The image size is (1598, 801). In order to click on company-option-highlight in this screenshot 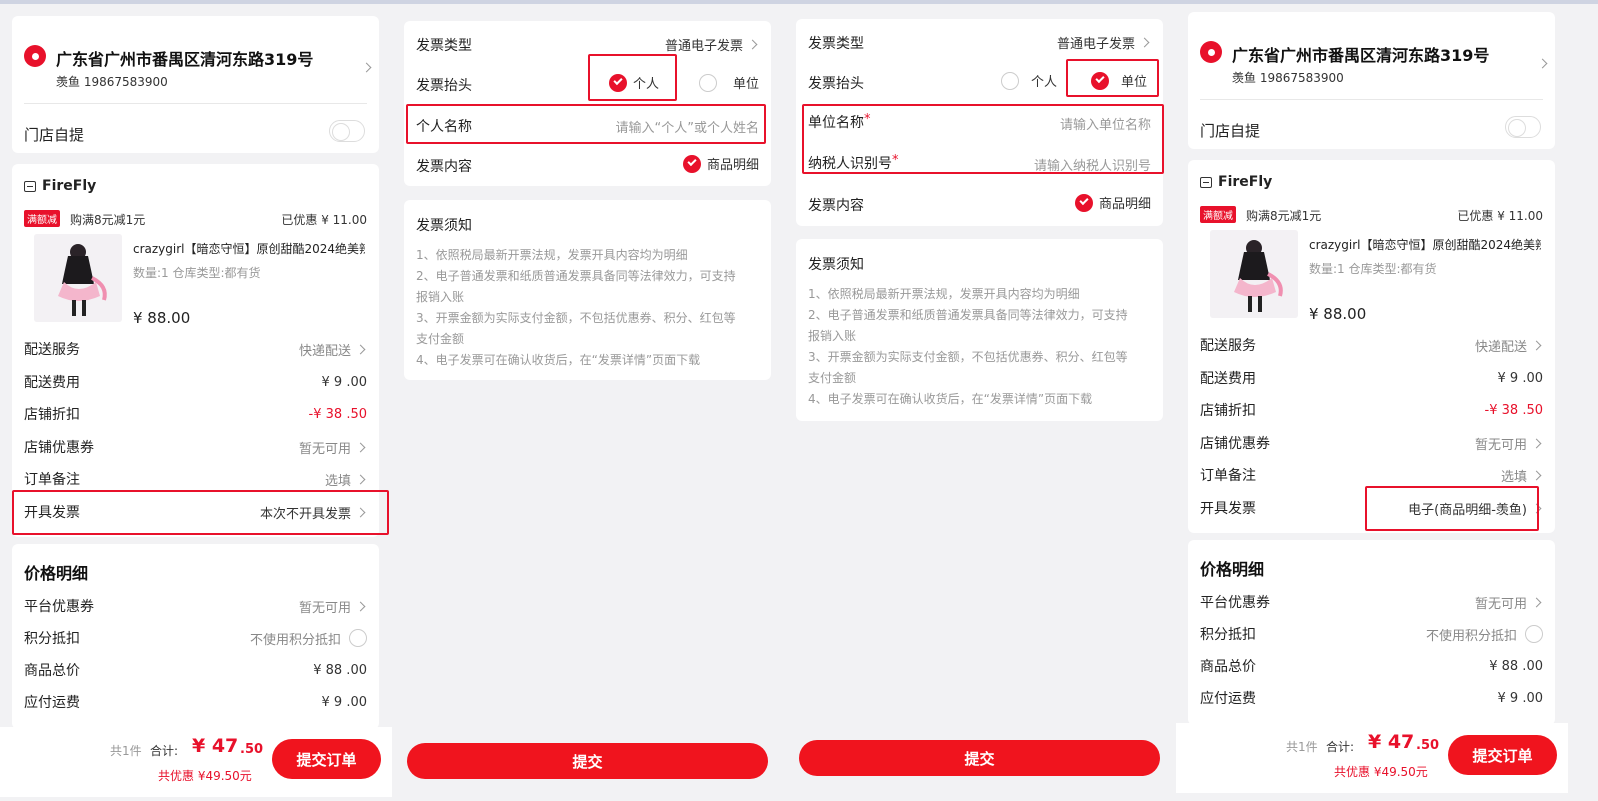, I will do `click(1112, 78)`.